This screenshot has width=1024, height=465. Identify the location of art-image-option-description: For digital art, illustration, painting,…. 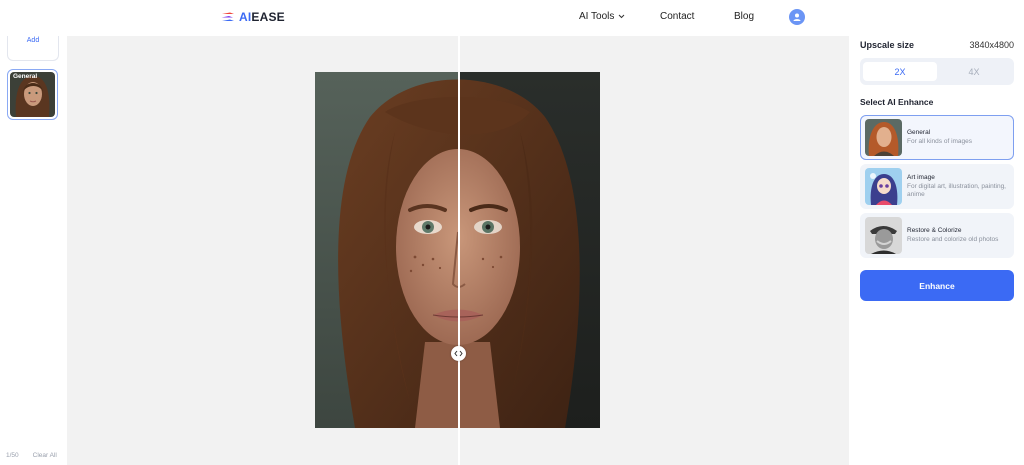
(956, 190).